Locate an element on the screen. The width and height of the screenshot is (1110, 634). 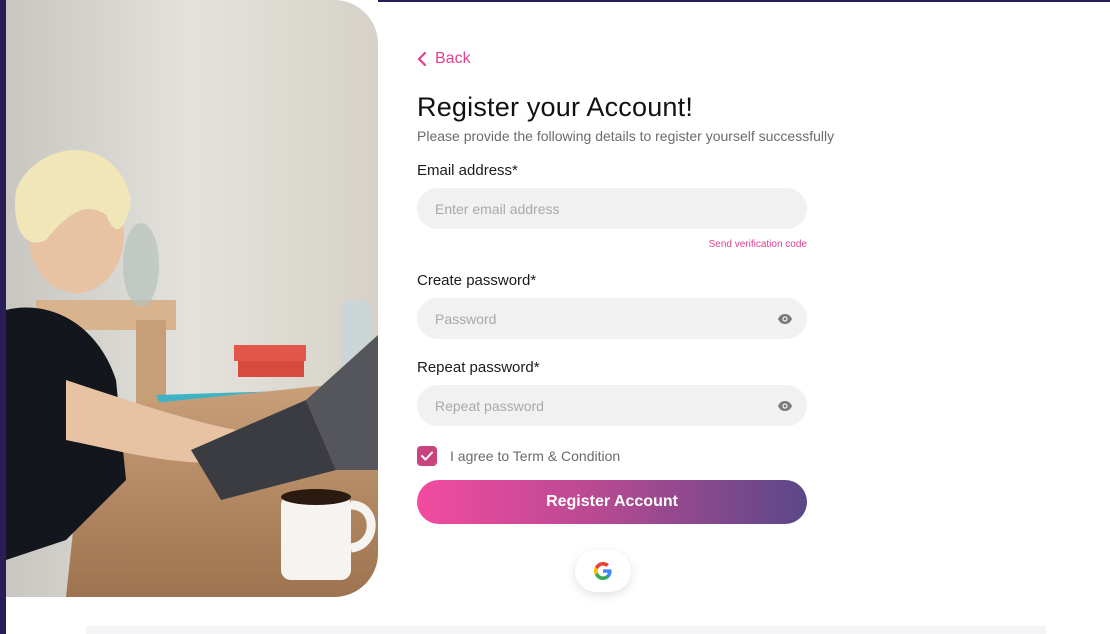
back-label: Back is located at coordinates (453, 58).